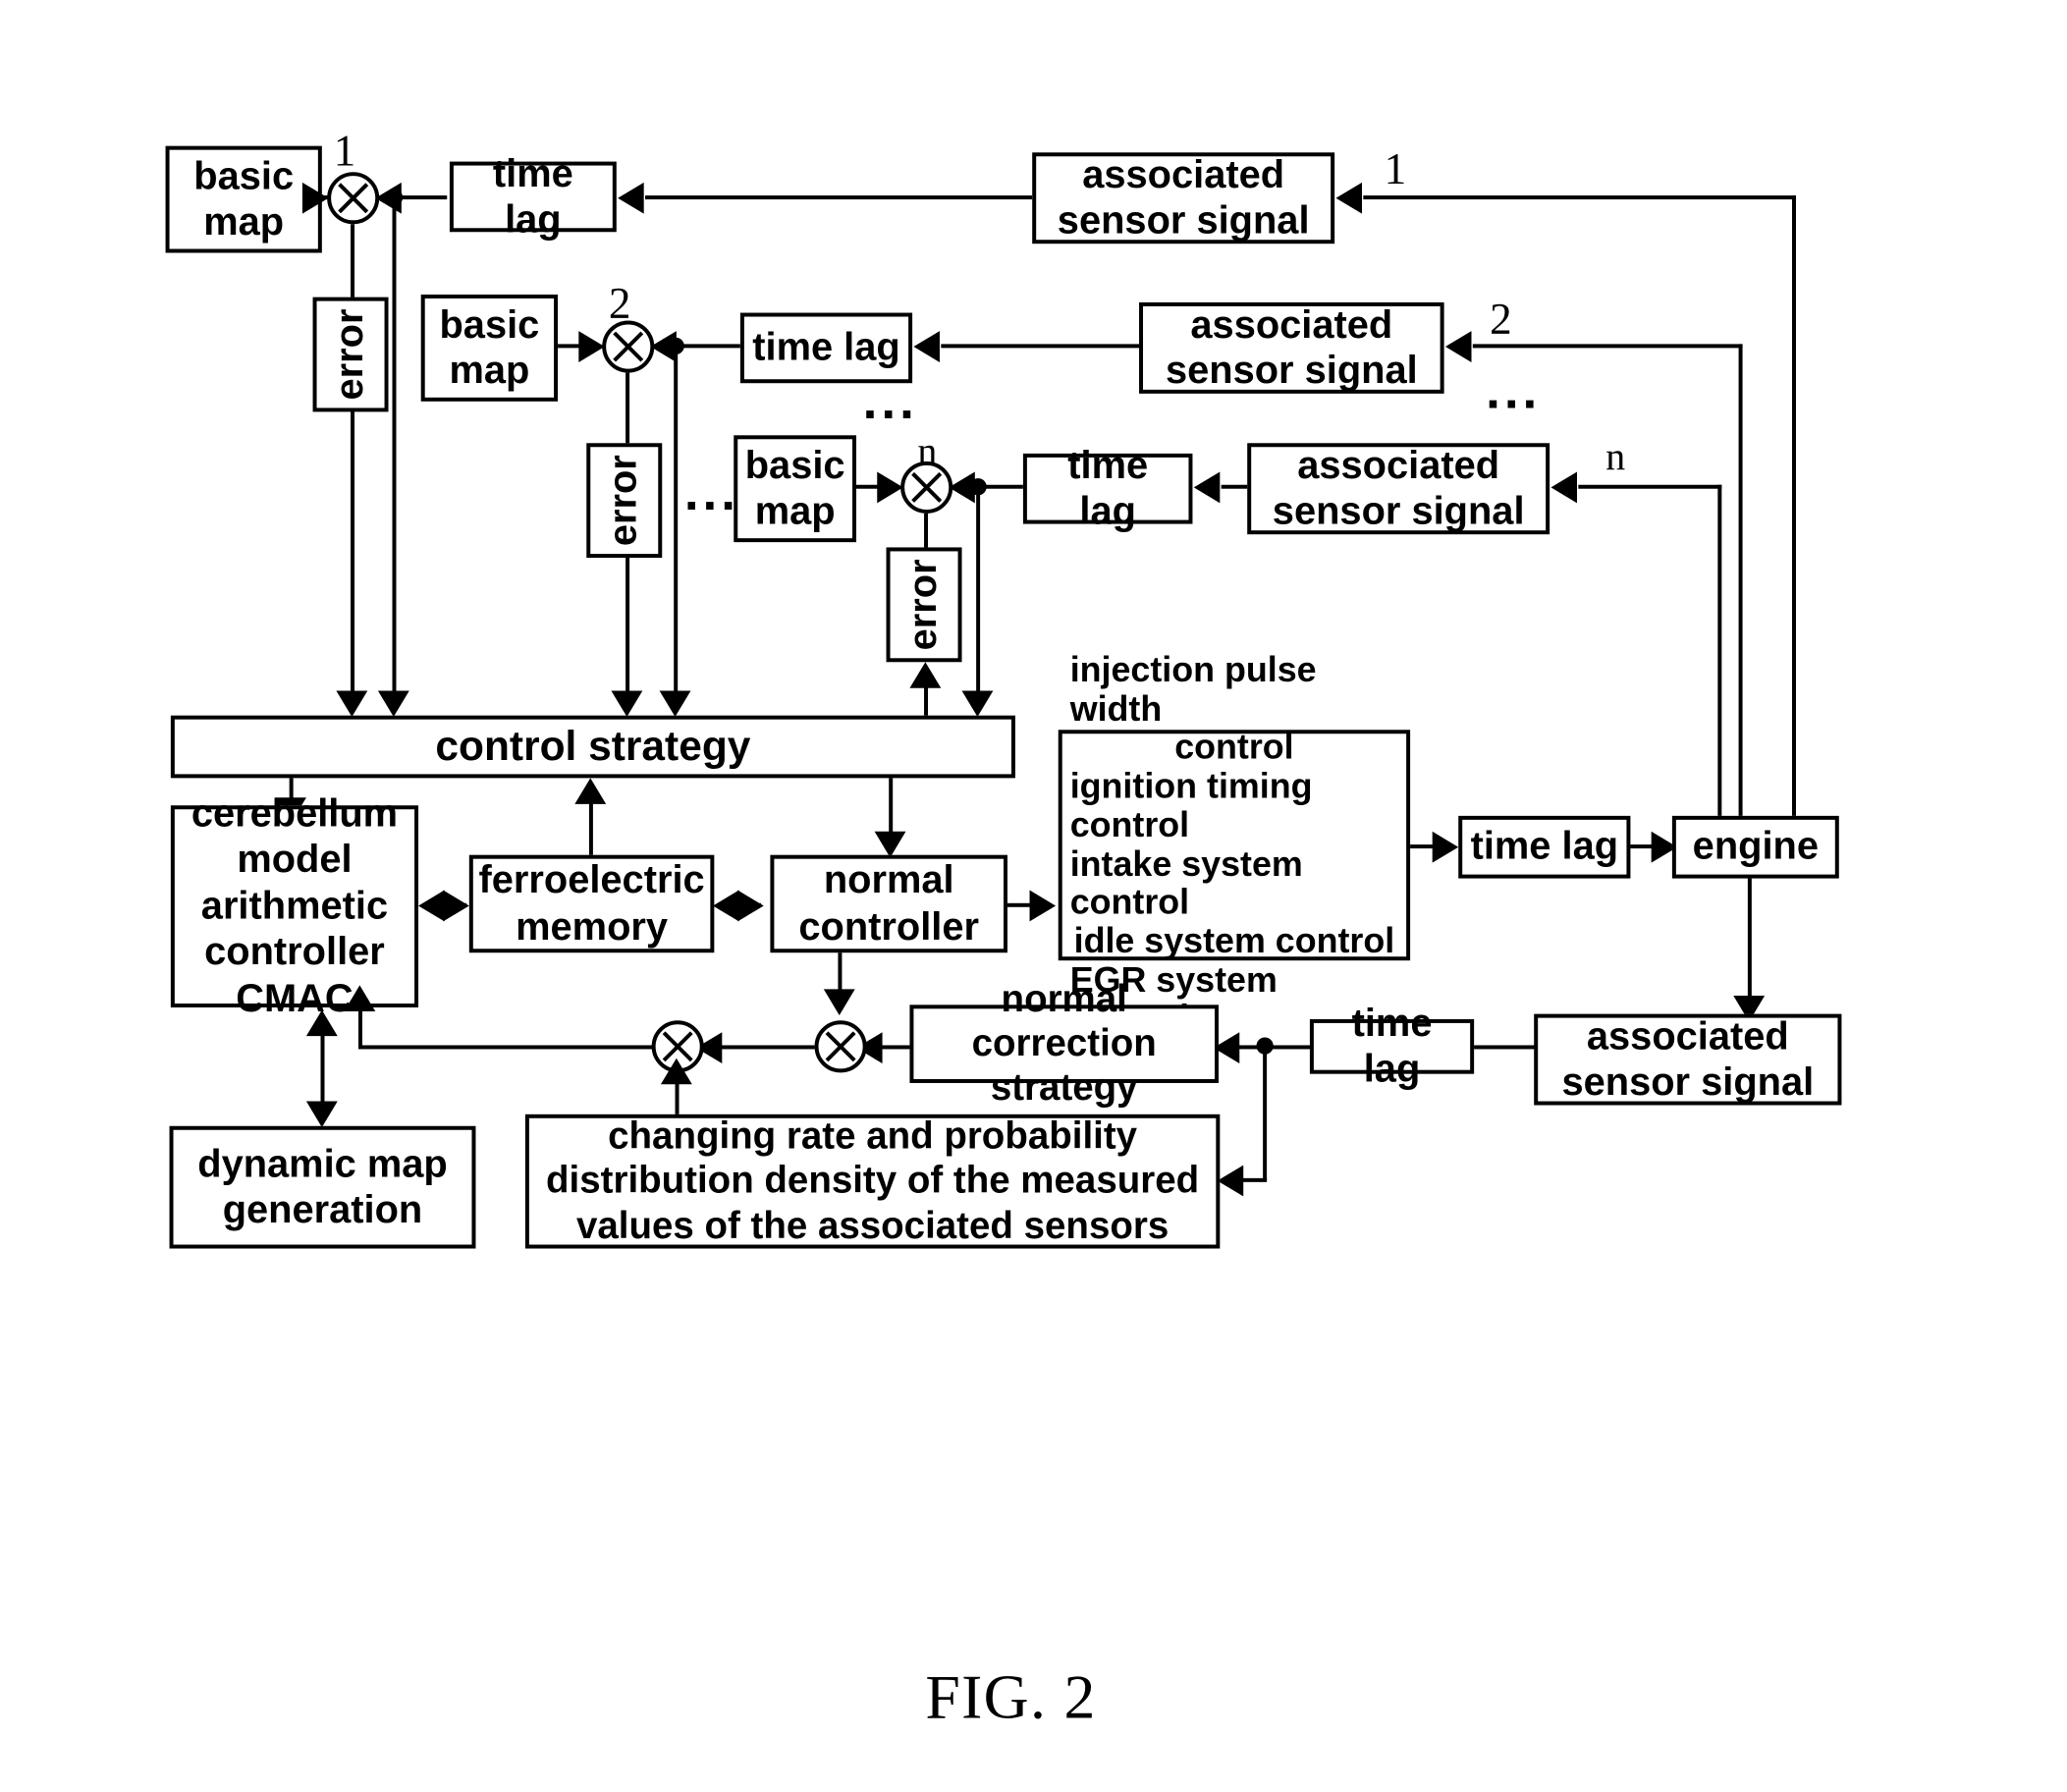  I want to click on time-lag-label-1: time lag, so click(532, 196).